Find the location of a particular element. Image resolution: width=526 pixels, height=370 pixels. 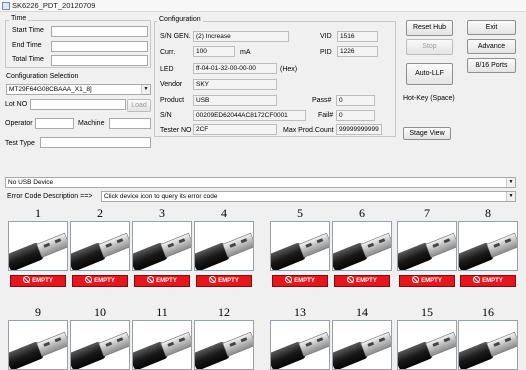

vid-field: 1516 is located at coordinates (357, 36).